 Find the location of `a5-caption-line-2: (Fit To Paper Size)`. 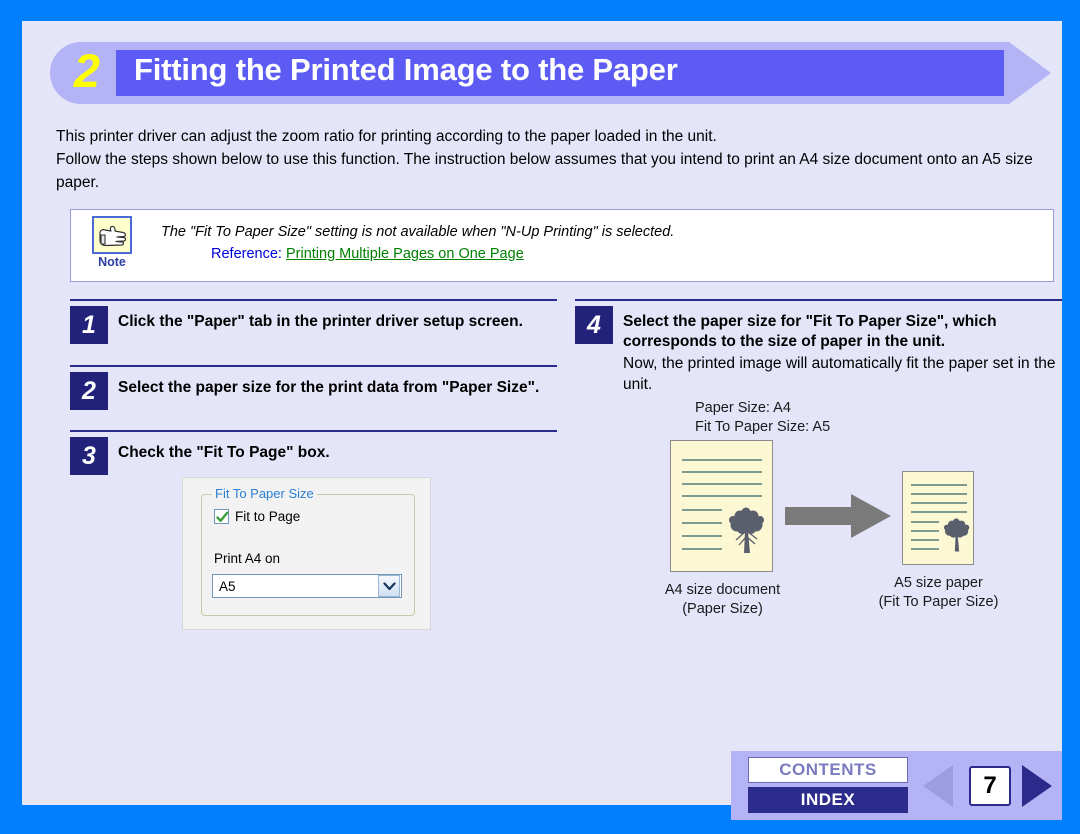

a5-caption-line-2: (Fit To Paper Size) is located at coordinates (938, 602).